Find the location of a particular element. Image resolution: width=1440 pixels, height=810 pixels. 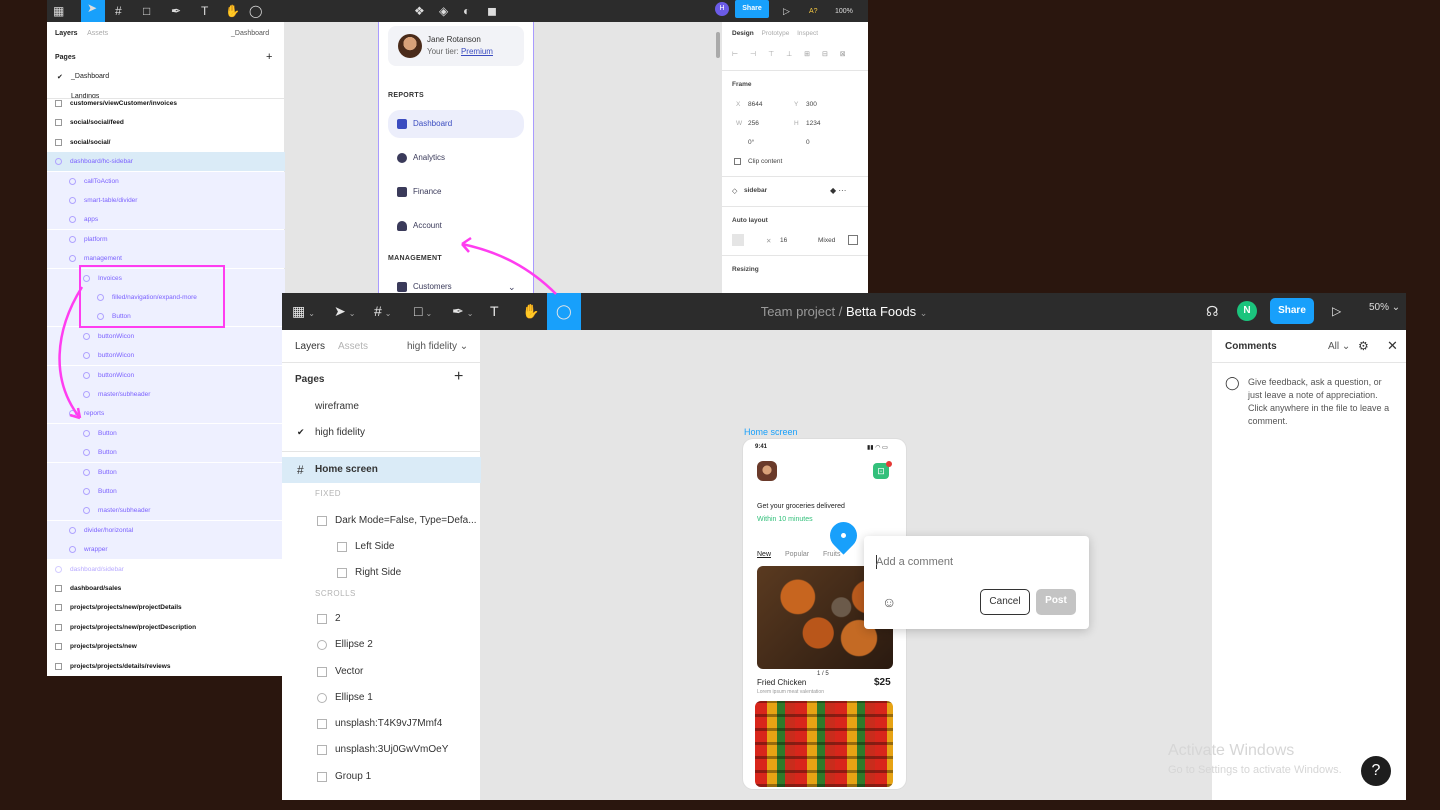

help-button: ? is located at coordinates (1376, 771).